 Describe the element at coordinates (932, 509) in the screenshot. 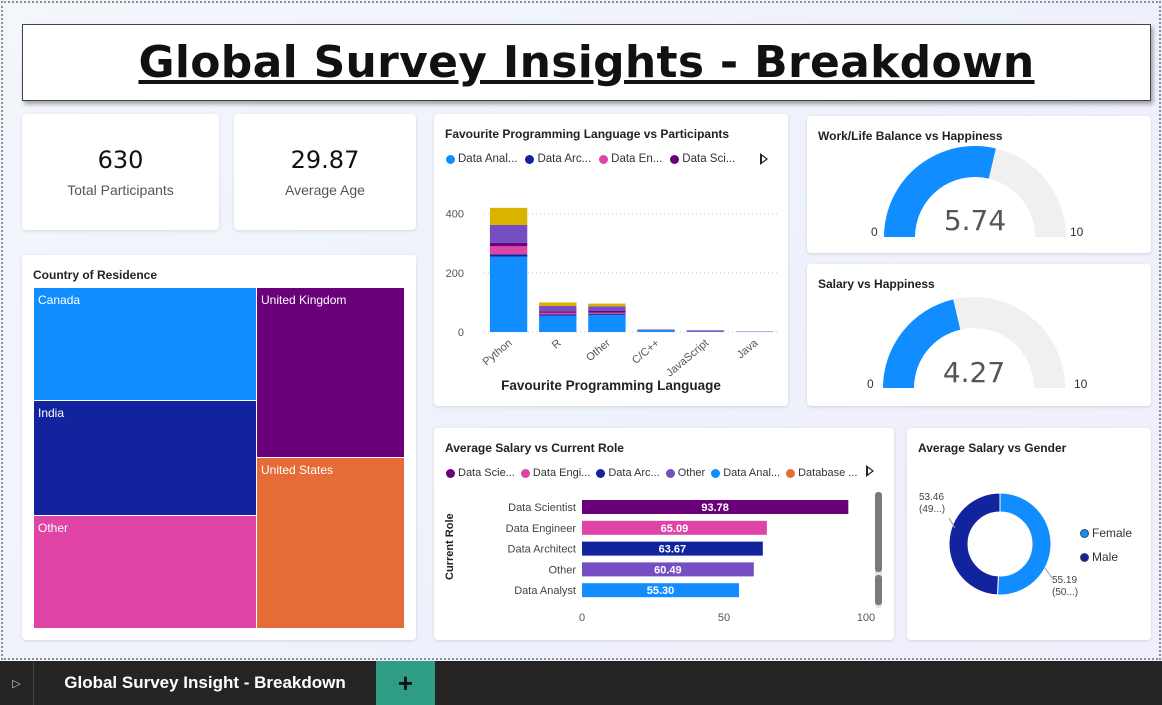

I see `donut-label-pct: (49...)` at that location.